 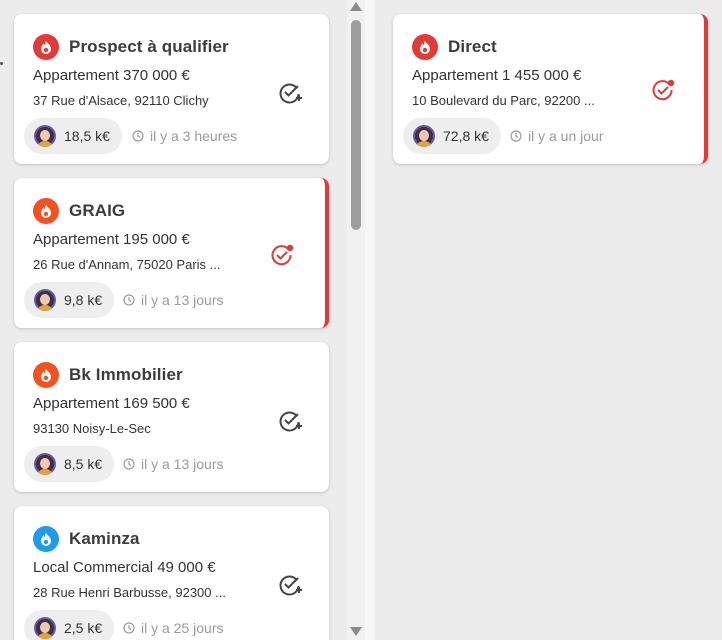 What do you see at coordinates (111, 239) in the screenshot?
I see `property-summary: Appartement 195 000 €` at bounding box center [111, 239].